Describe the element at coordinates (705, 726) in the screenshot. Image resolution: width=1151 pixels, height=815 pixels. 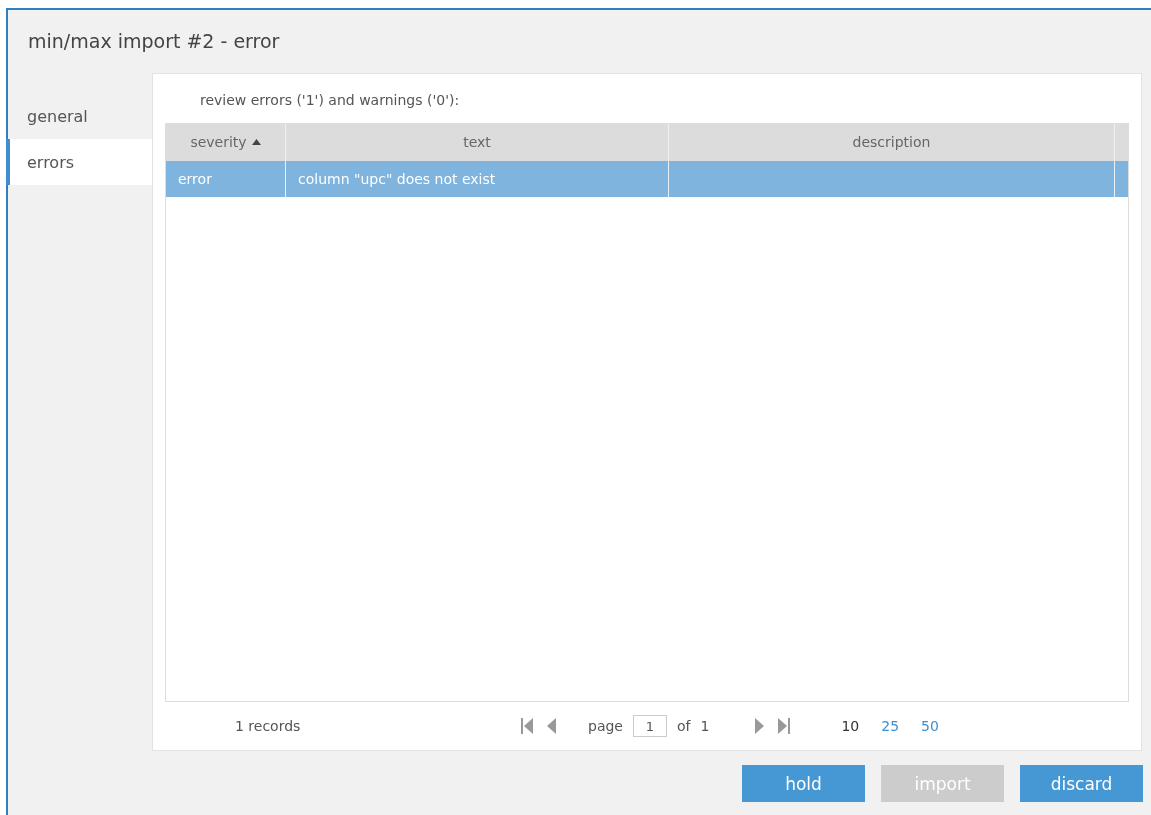
I see `page-total: 1` at that location.